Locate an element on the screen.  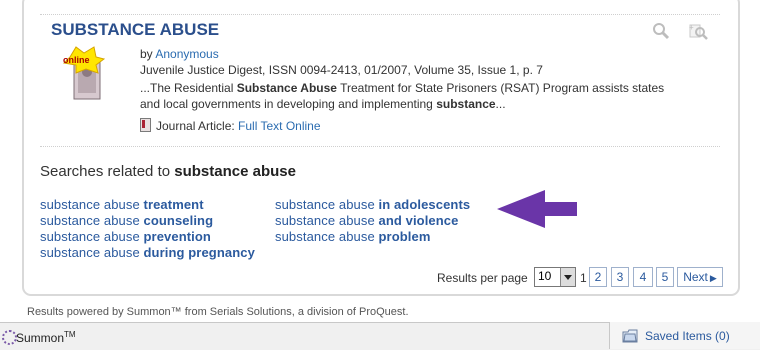
summon-logo-icon is located at coordinates (9, 337).